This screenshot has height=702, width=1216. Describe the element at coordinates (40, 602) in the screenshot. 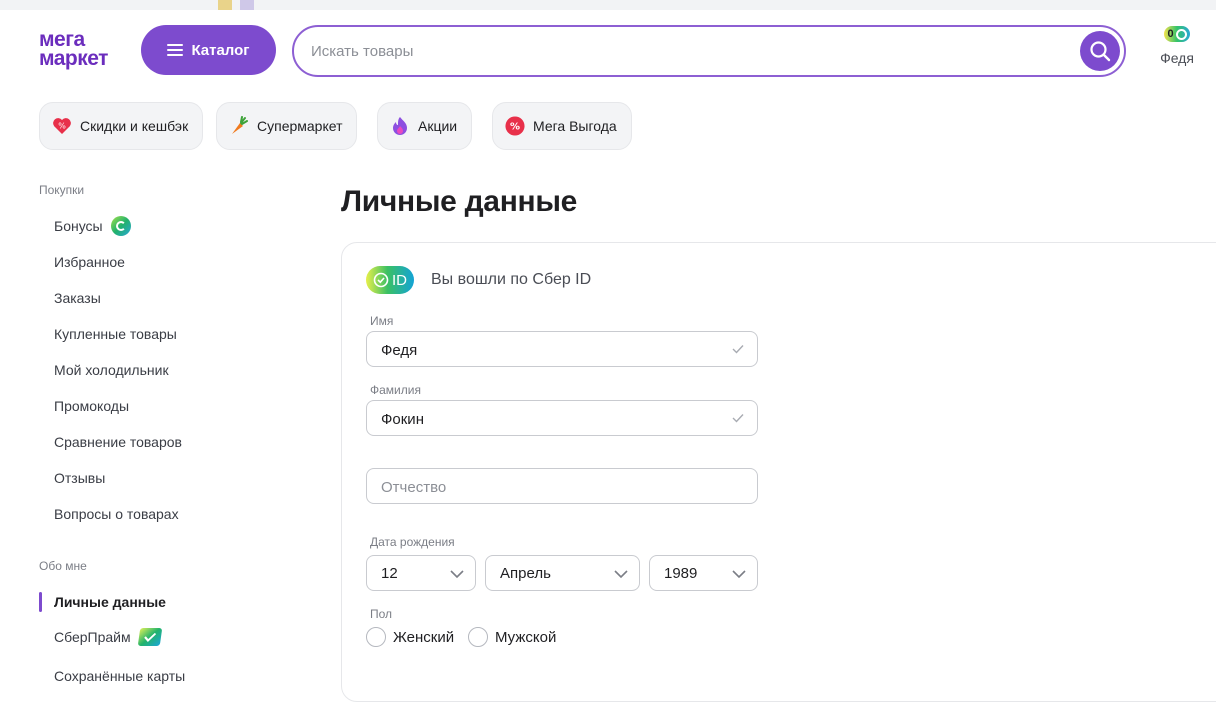

I see `active-indicator` at that location.